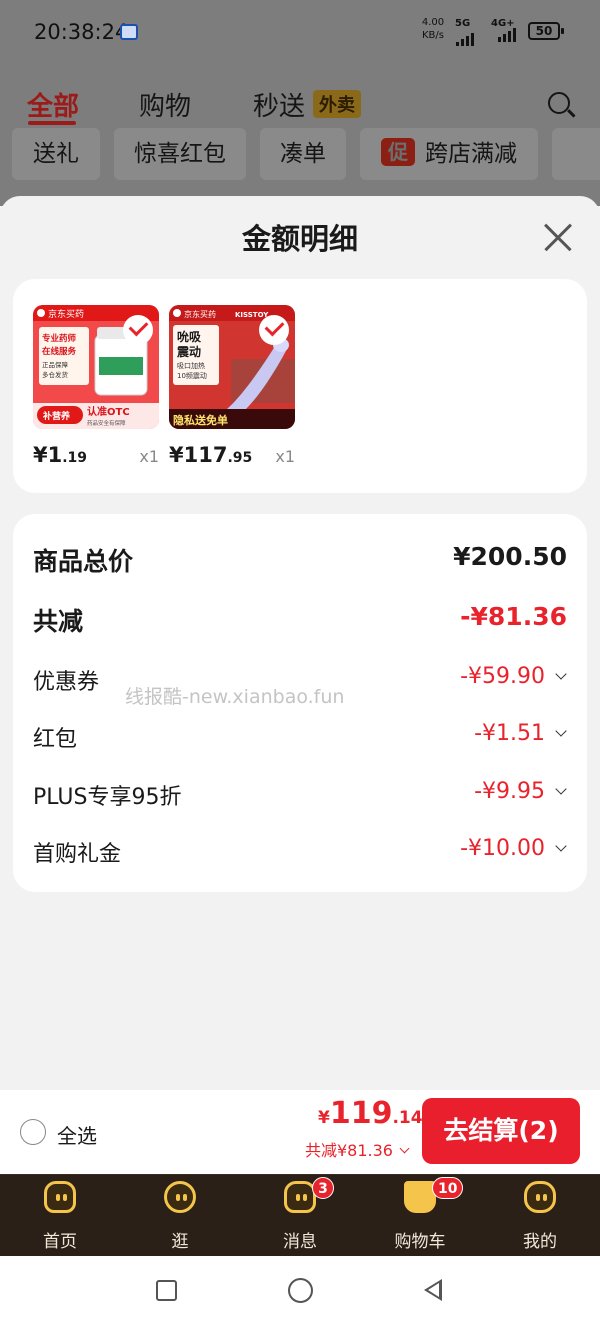 This screenshot has height=1326, width=600. Describe the element at coordinates (540, 1216) in the screenshot. I see `nav-item-me: 我的` at that location.